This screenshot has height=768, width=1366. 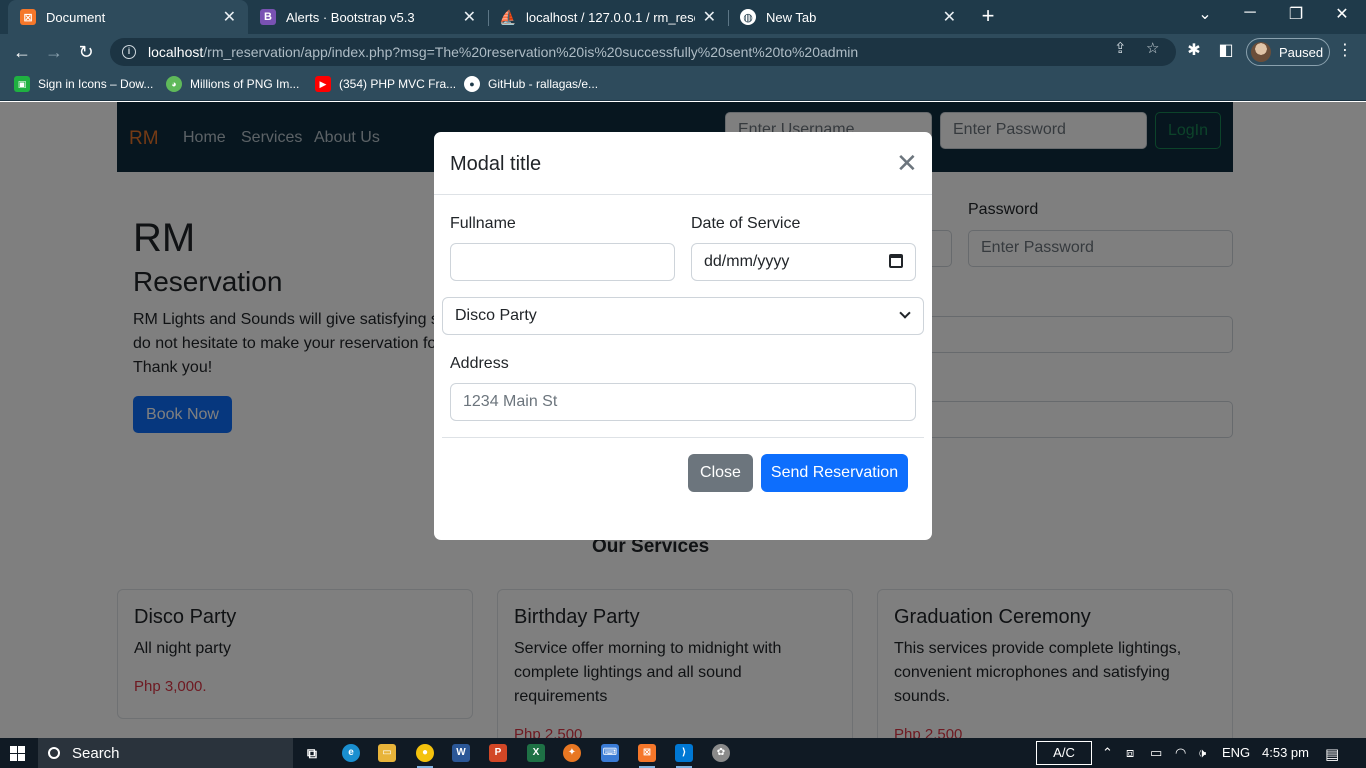 I want to click on tab-document: ⊠ Document ✕, so click(x=128, y=17).